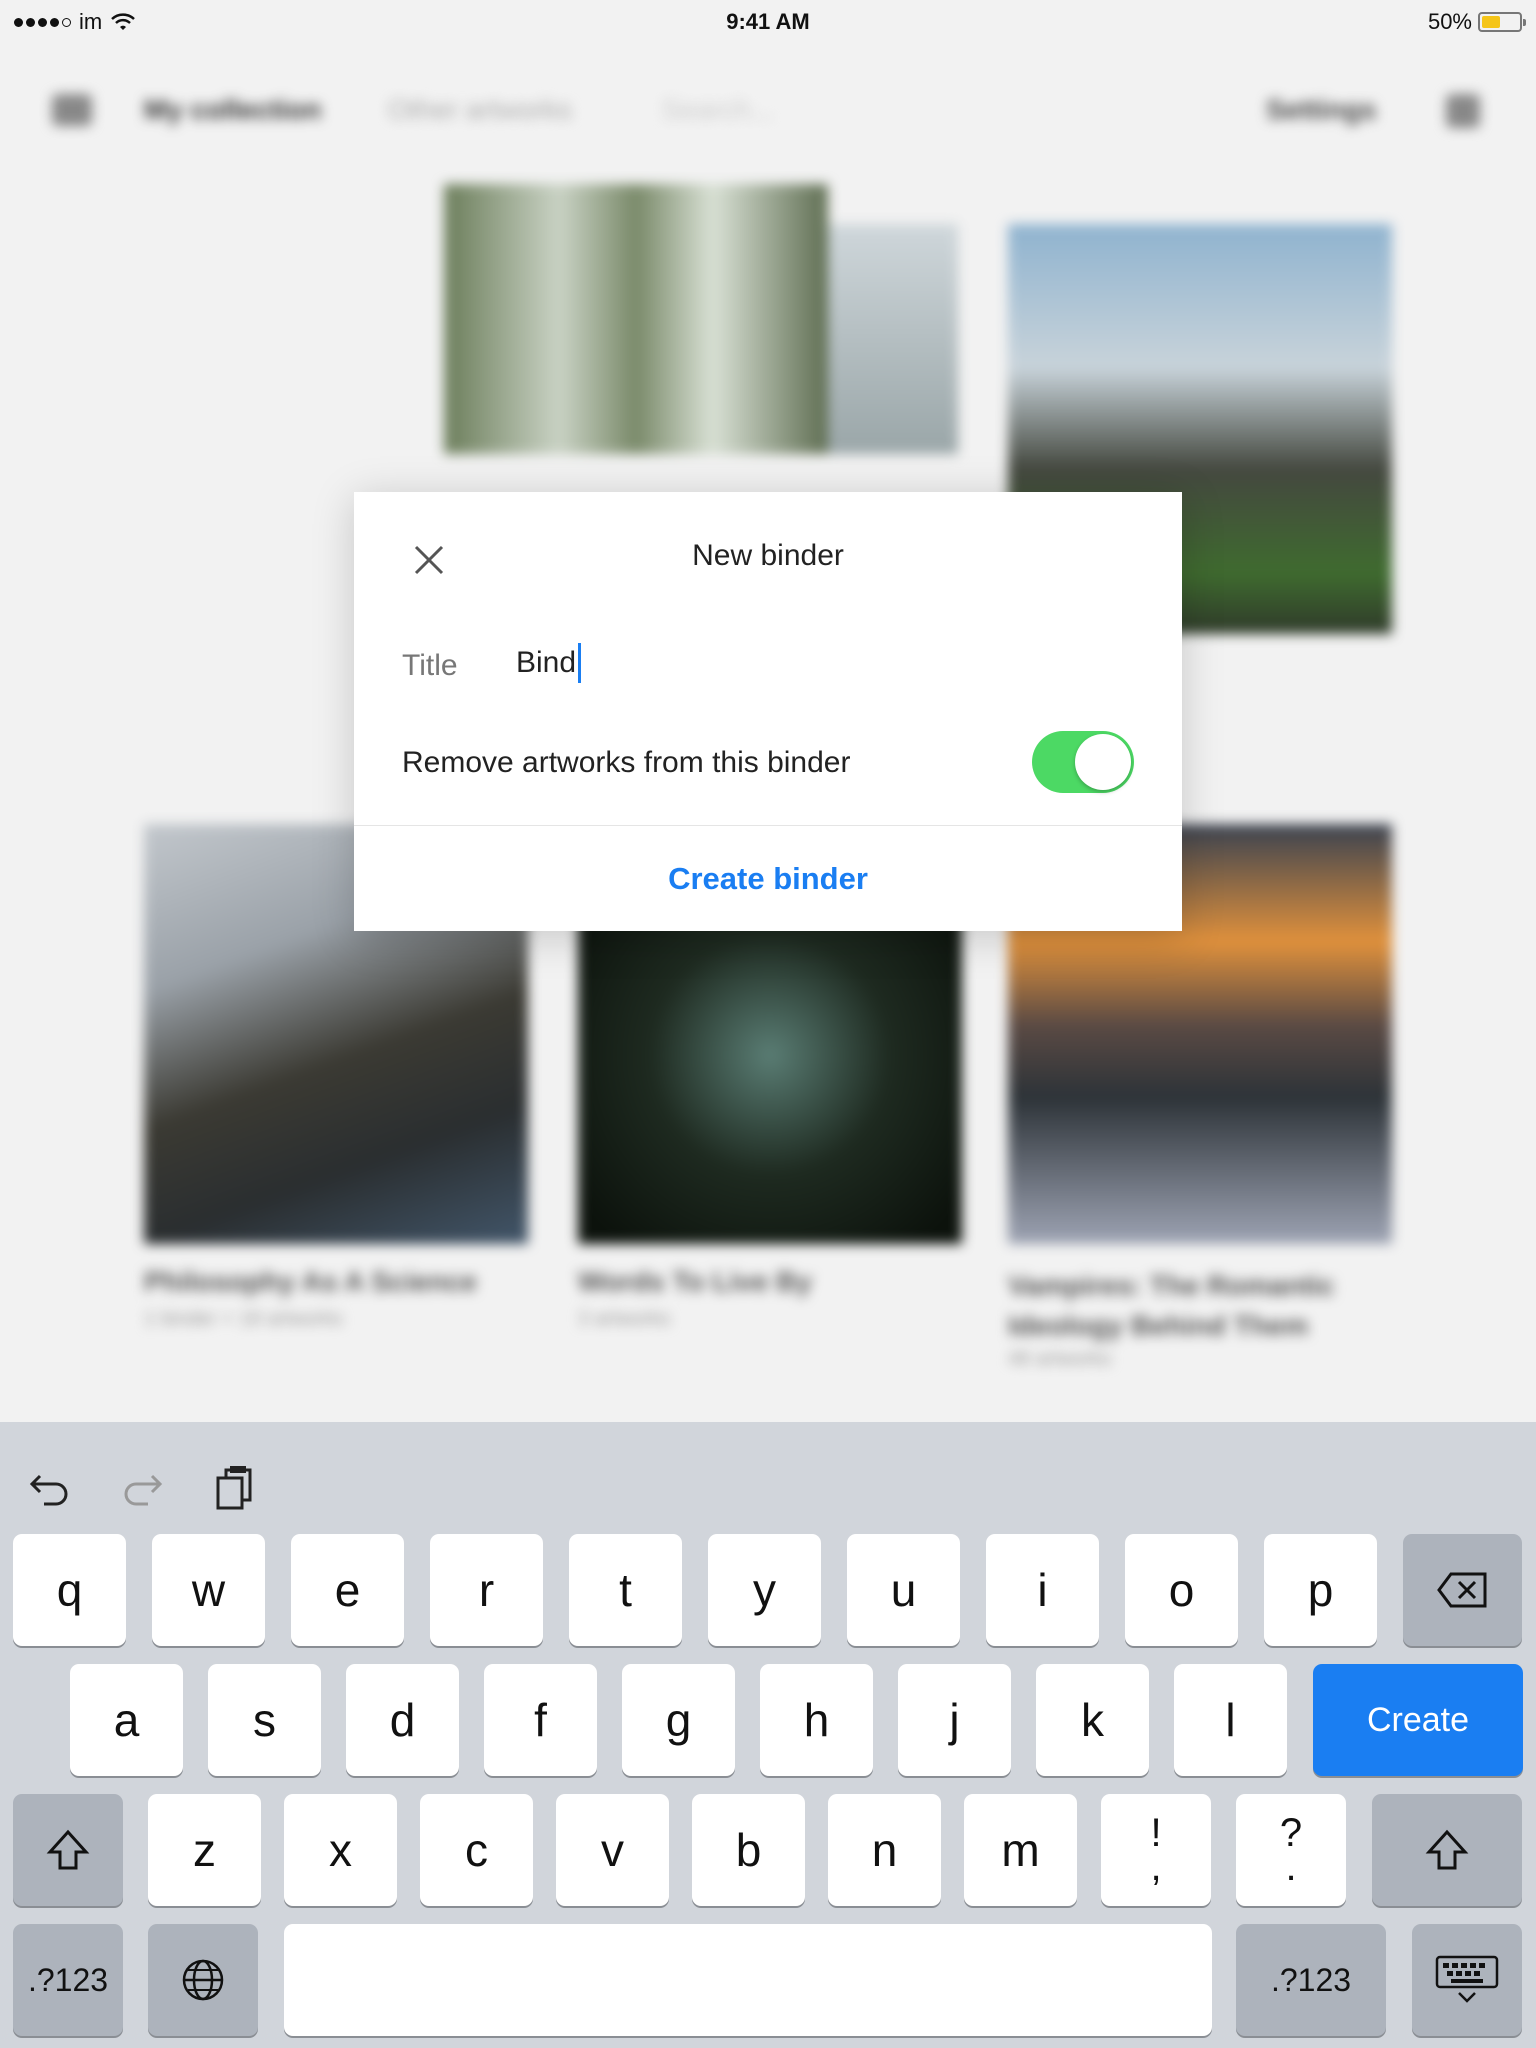 This screenshot has height=2048, width=1536. Describe the element at coordinates (1092, 1720) in the screenshot. I see `key-k: k` at that location.